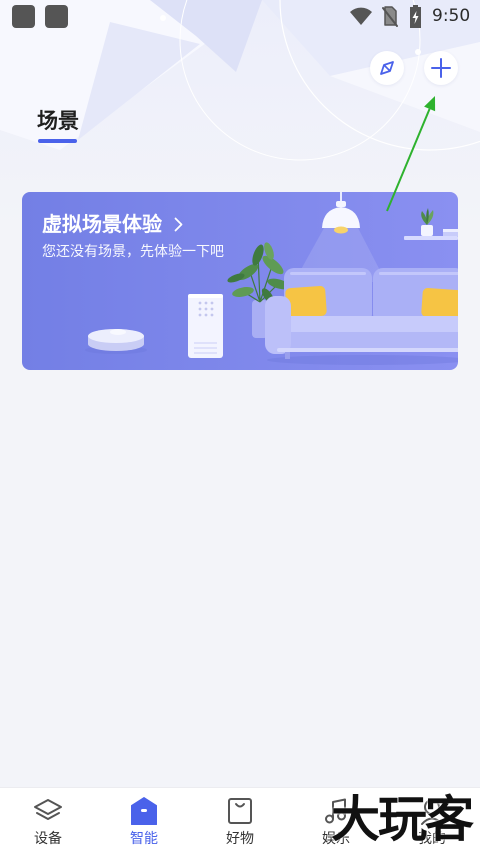  What do you see at coordinates (58, 121) in the screenshot?
I see `tab-scenes: 场景` at bounding box center [58, 121].